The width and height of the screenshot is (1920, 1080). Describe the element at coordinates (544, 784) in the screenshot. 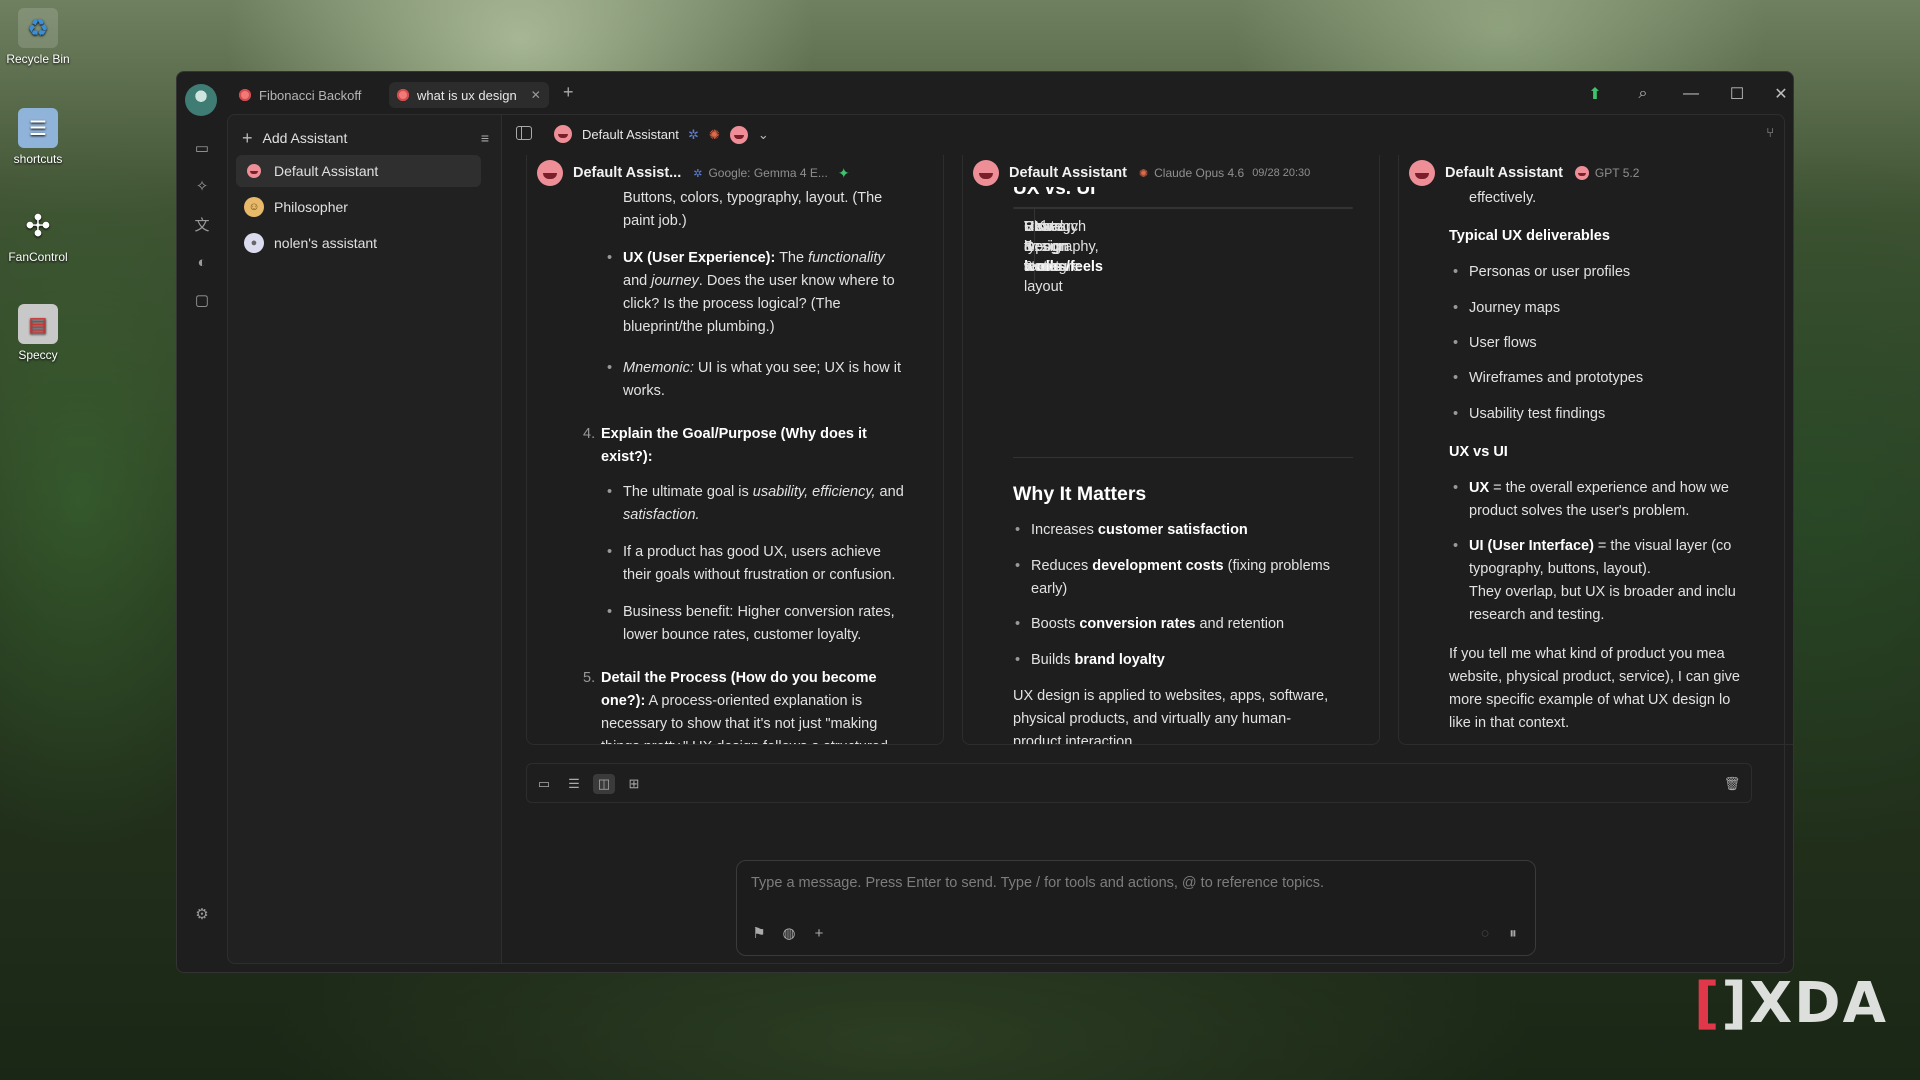

I see `folder-icon: ▭` at that location.